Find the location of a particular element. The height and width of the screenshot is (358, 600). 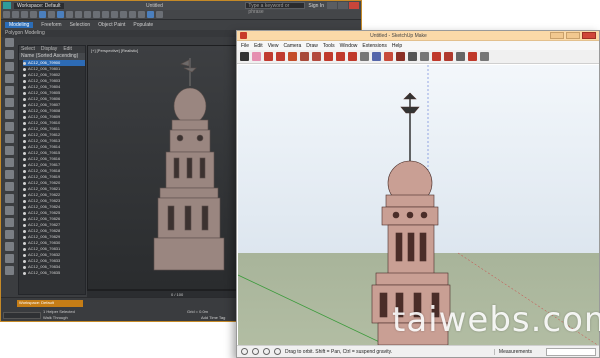

motion-icon is located at coordinates (9, 78).